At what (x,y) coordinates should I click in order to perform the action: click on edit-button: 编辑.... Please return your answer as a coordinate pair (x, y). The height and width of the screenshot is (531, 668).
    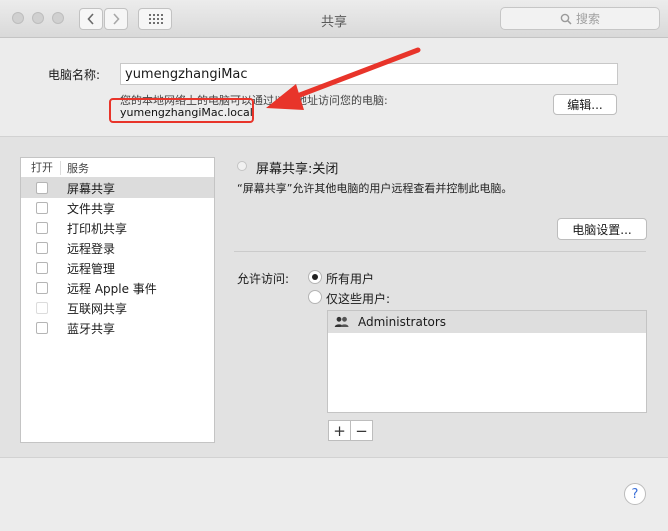
    Looking at the image, I should click on (585, 104).